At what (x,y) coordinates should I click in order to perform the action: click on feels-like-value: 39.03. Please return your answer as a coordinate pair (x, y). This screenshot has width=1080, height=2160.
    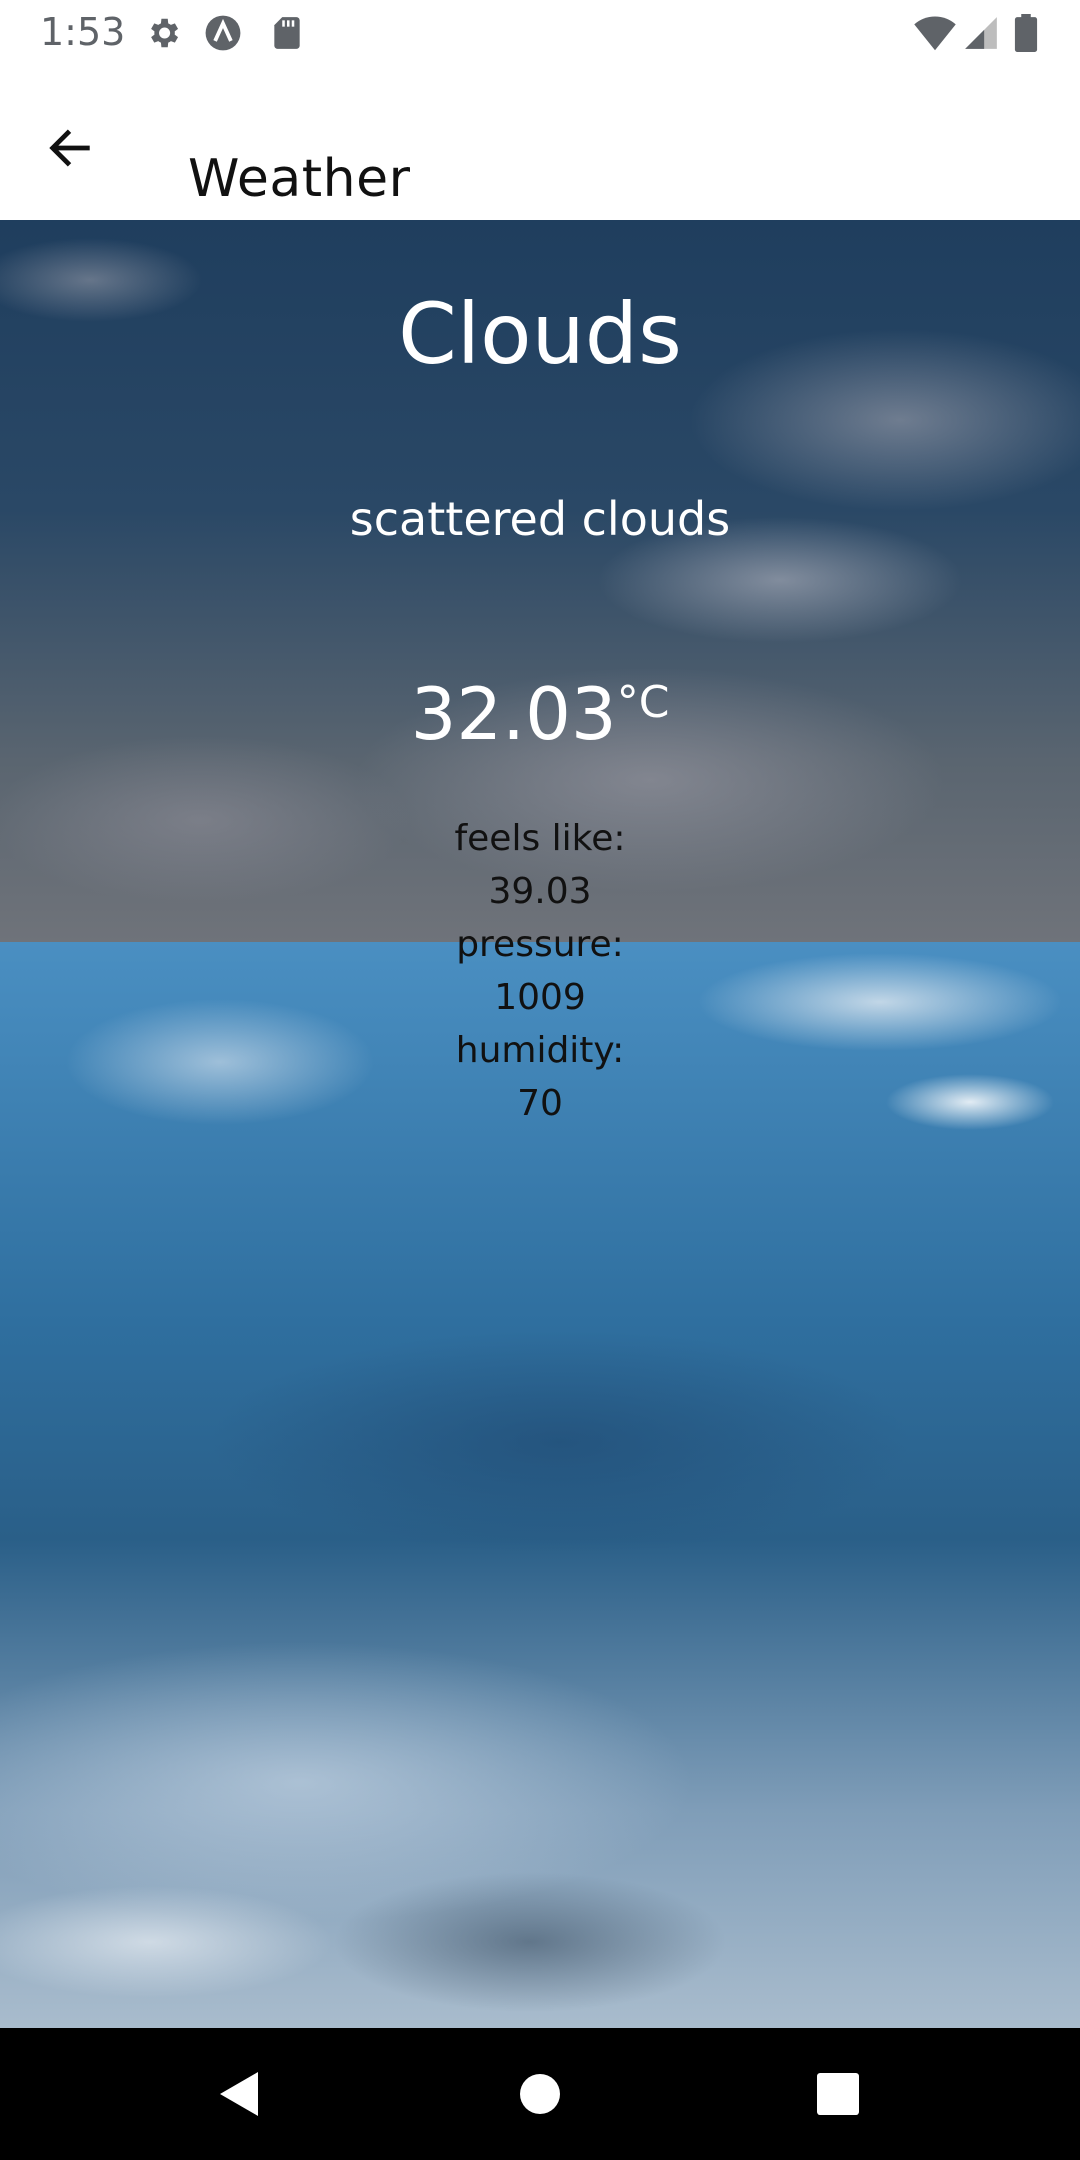
    Looking at the image, I should click on (540, 891).